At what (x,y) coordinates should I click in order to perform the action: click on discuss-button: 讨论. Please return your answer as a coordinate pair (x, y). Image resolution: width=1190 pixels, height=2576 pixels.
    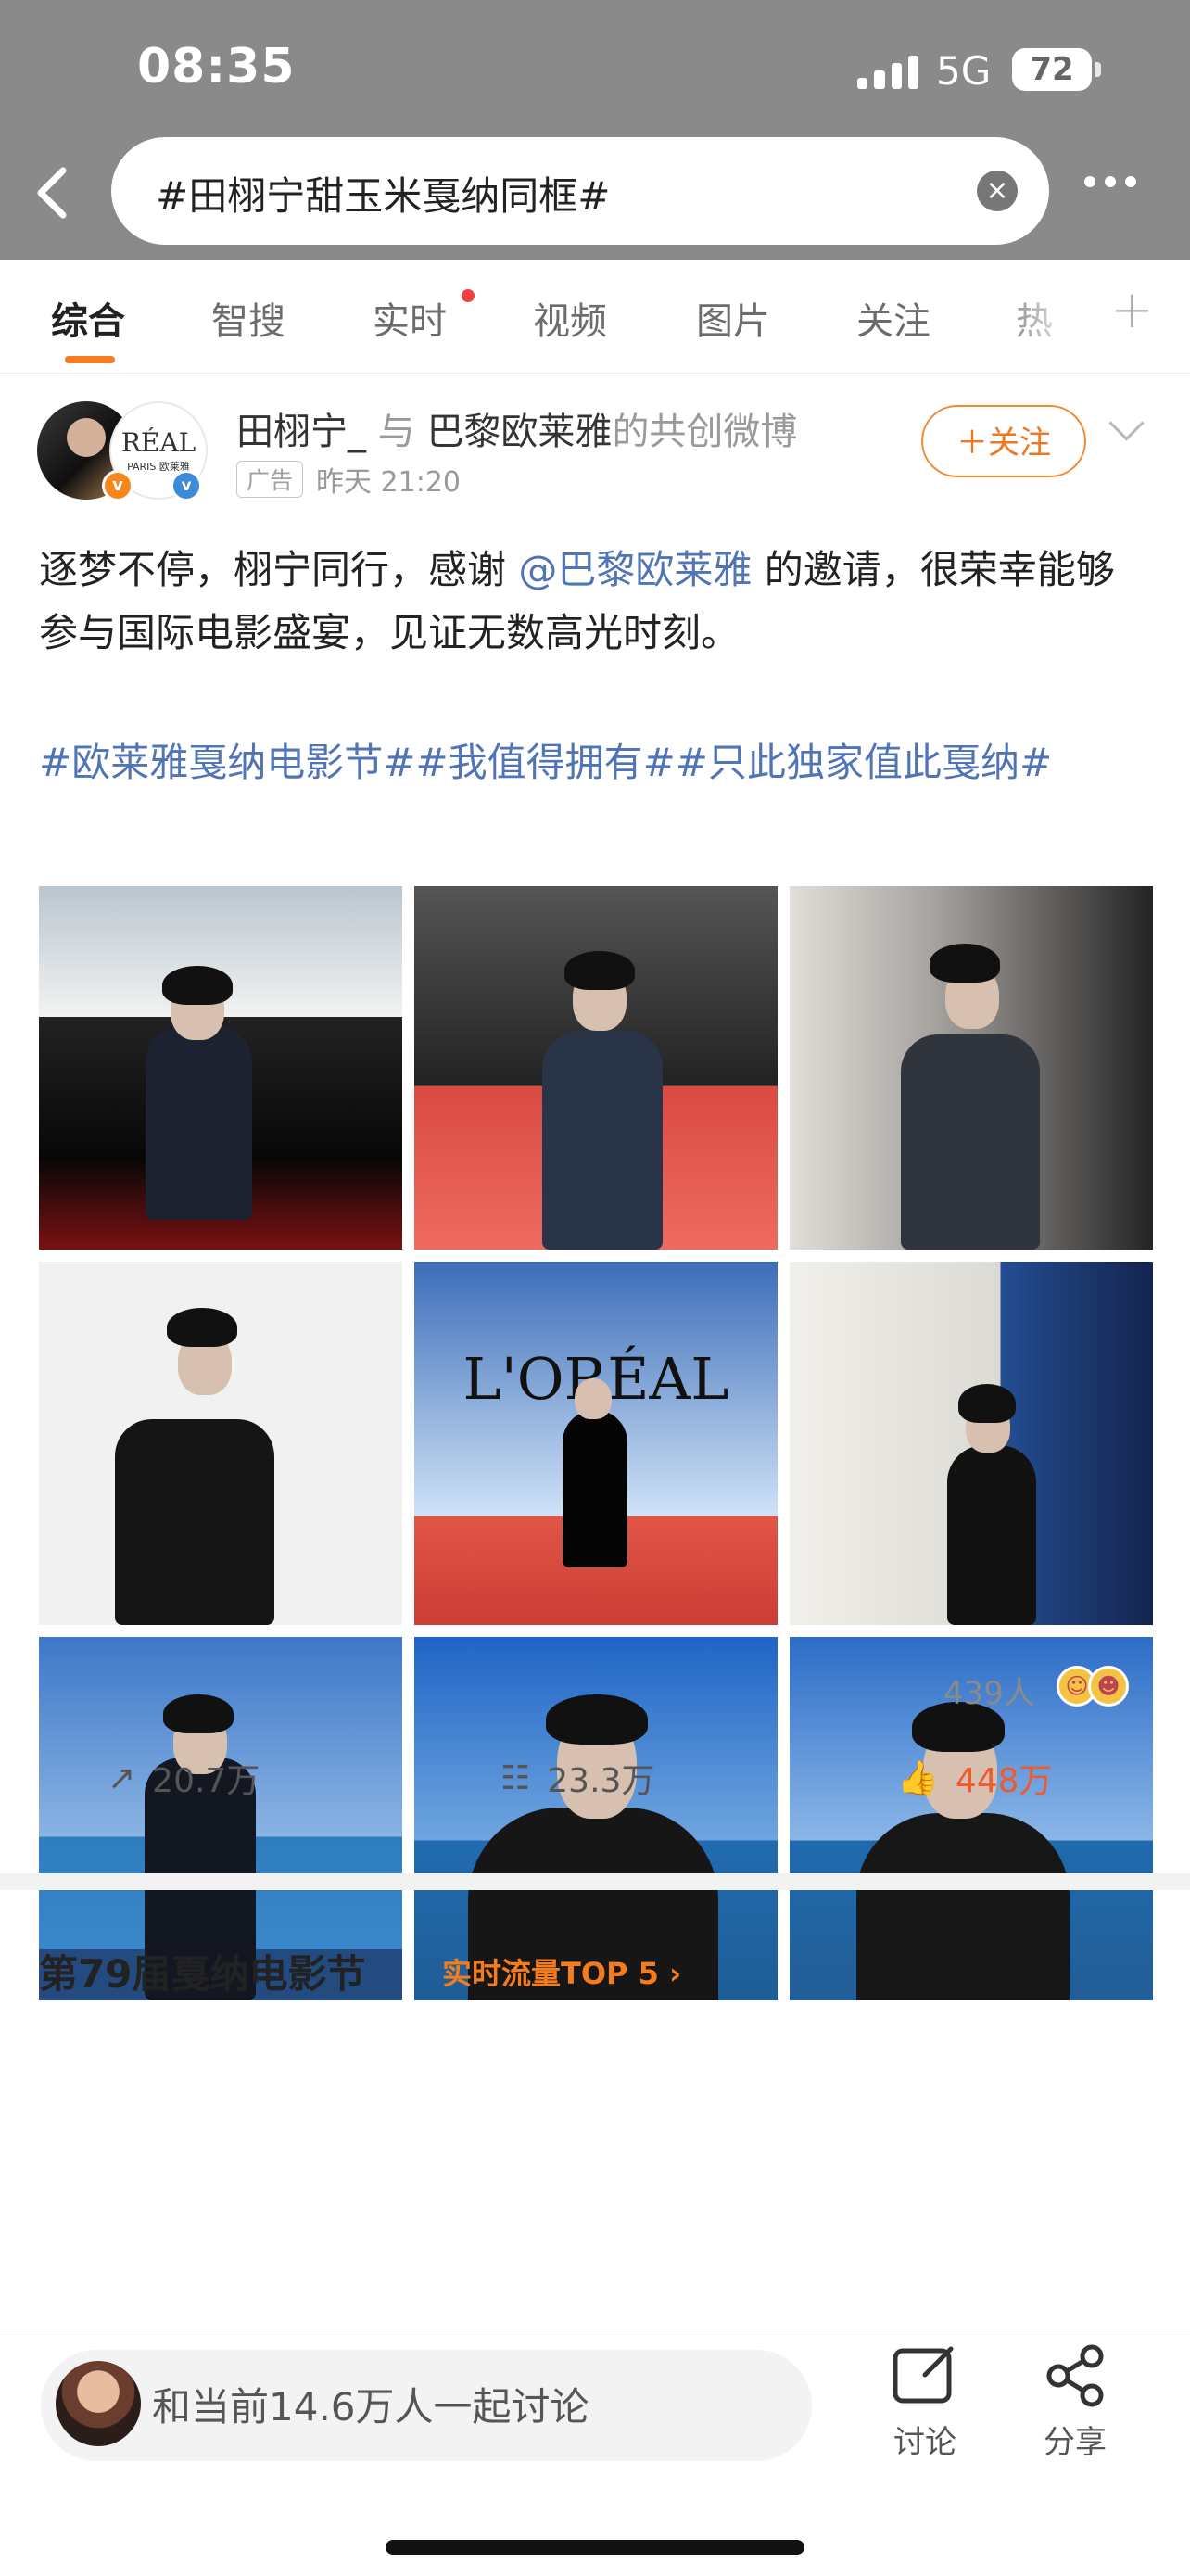
    Looking at the image, I should click on (925, 2402).